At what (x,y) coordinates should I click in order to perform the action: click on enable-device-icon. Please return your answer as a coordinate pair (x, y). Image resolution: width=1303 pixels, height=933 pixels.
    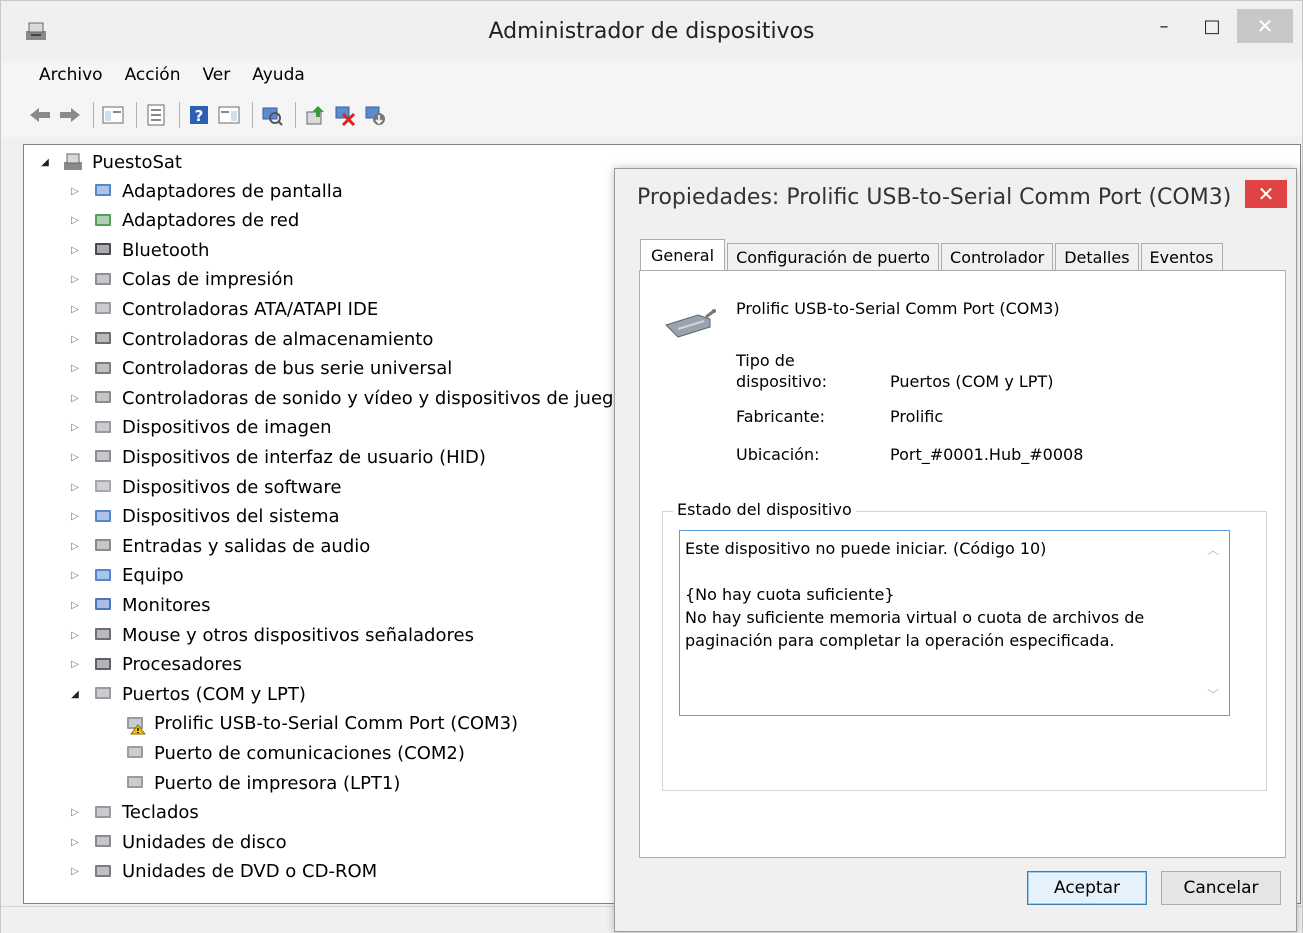
    Looking at the image, I should click on (375, 115).